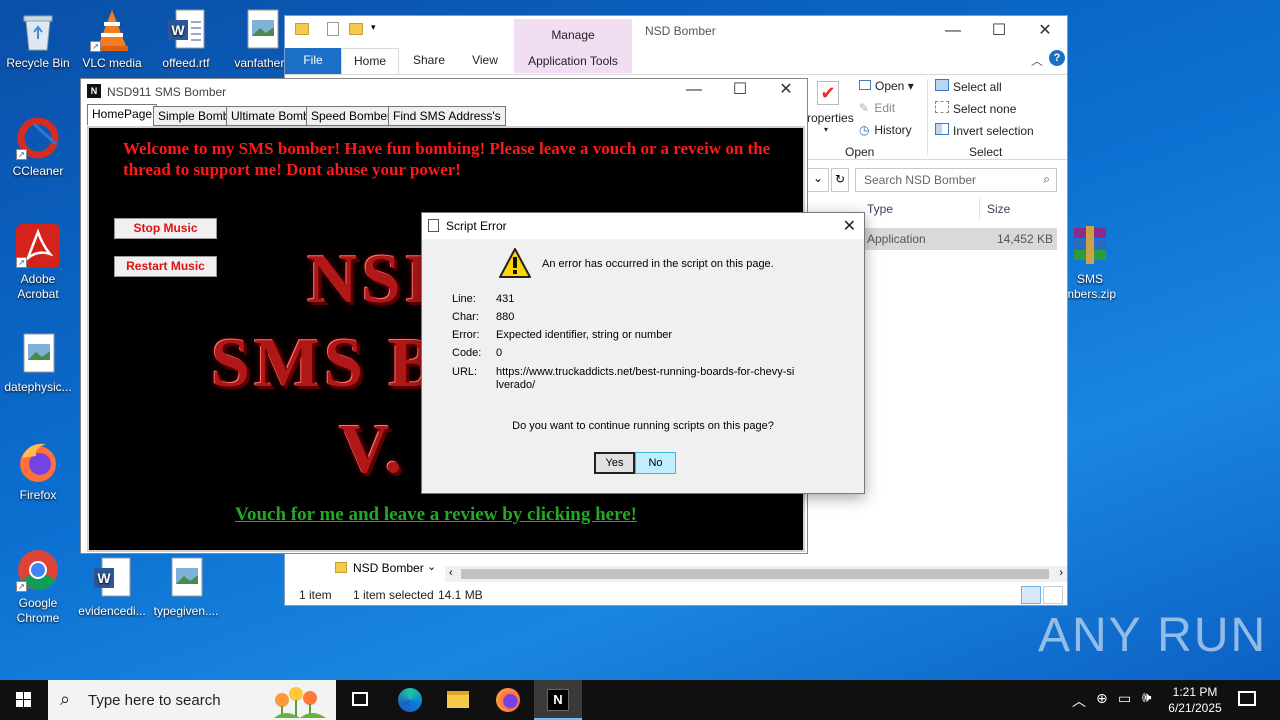  What do you see at coordinates (643, 226) in the screenshot?
I see `dialog-titlebar: Script Error ✕` at bounding box center [643, 226].